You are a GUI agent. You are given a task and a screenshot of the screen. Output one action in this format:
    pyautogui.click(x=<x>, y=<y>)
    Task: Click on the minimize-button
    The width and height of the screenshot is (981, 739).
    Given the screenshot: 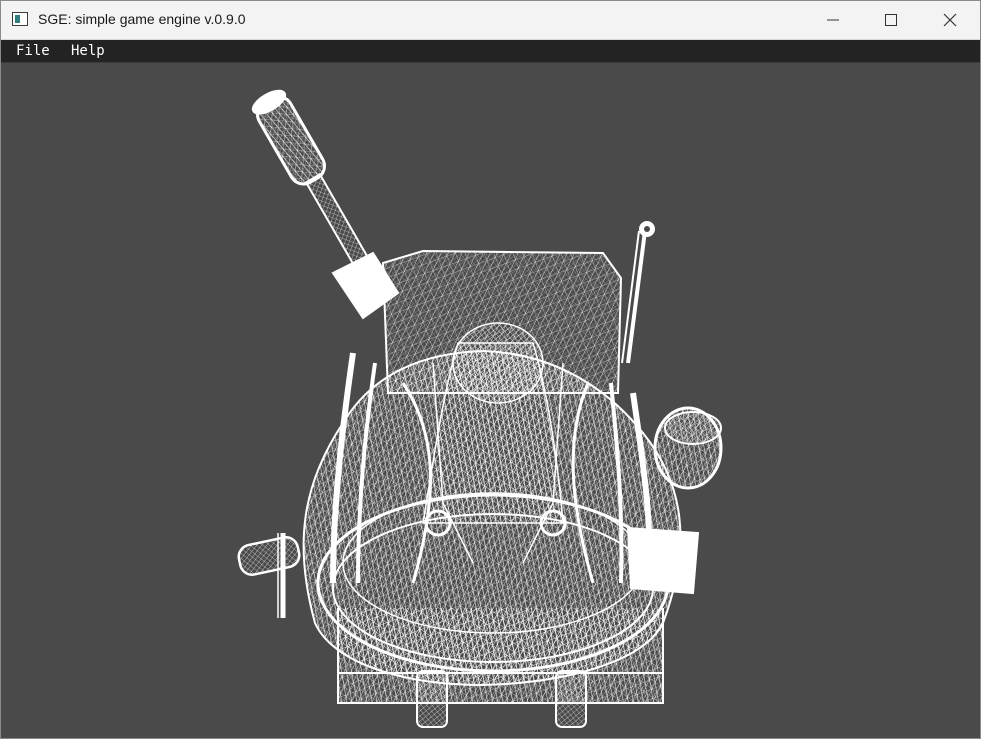 What is the action you would take?
    pyautogui.click(x=833, y=20)
    